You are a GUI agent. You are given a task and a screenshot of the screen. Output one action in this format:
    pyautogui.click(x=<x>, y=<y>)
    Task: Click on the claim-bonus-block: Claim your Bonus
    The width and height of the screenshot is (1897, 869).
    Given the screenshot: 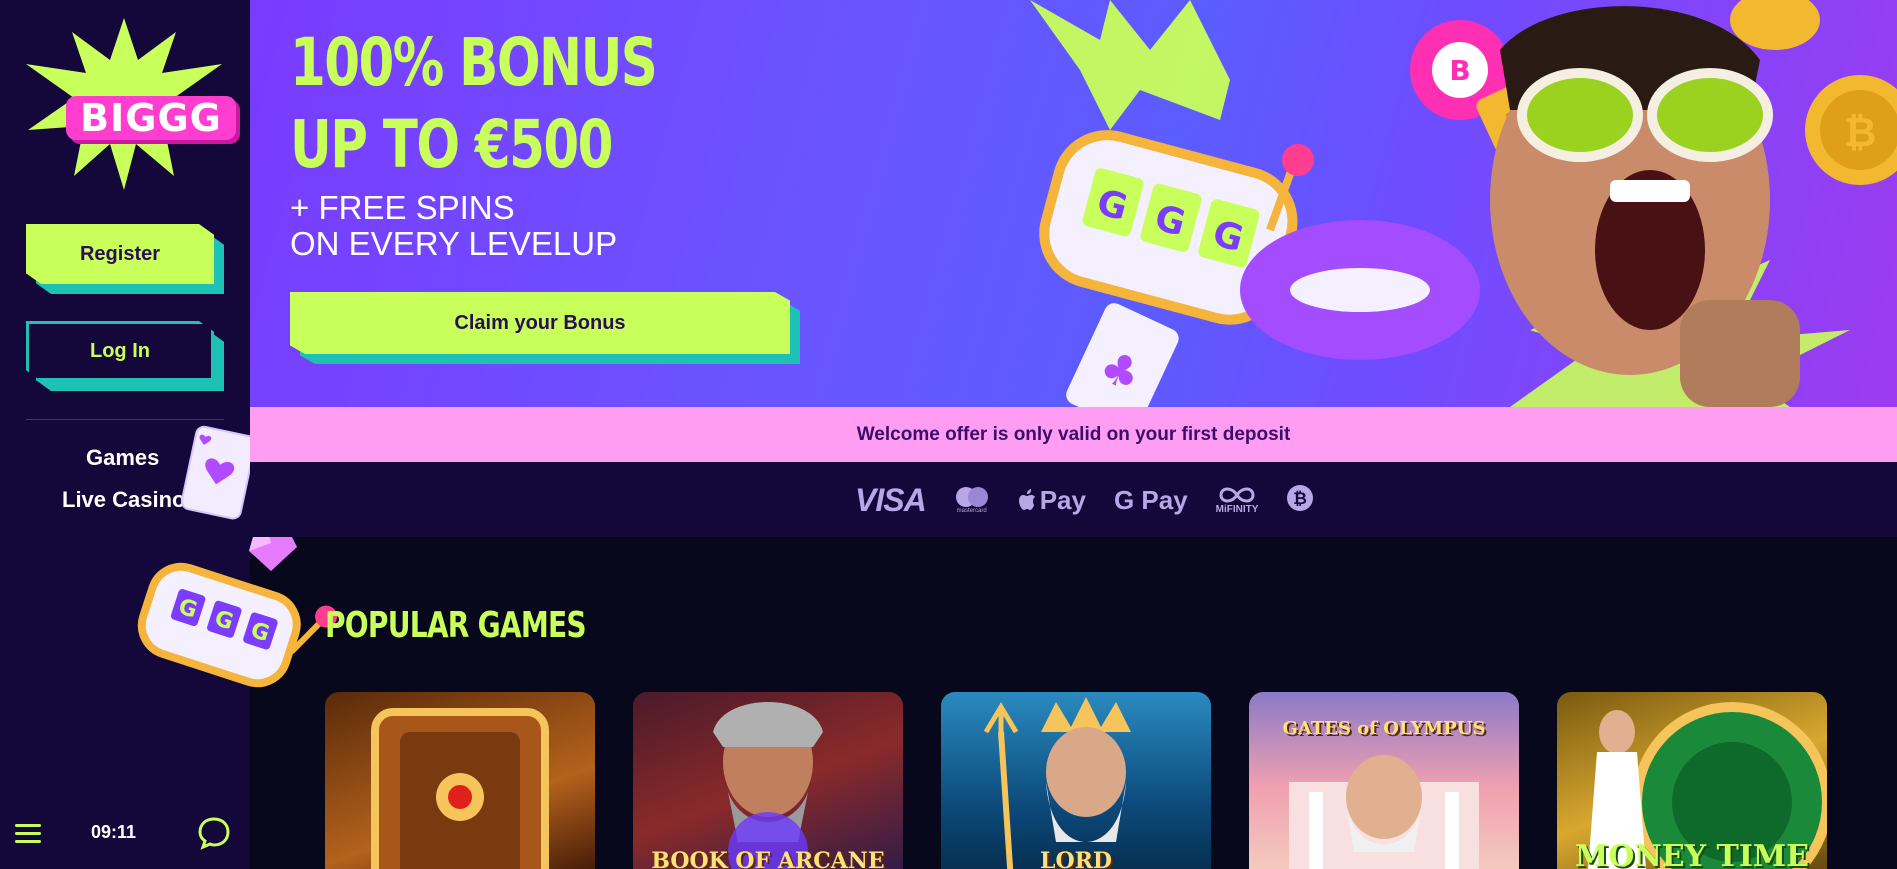 What is the action you would take?
    pyautogui.click(x=546, y=329)
    